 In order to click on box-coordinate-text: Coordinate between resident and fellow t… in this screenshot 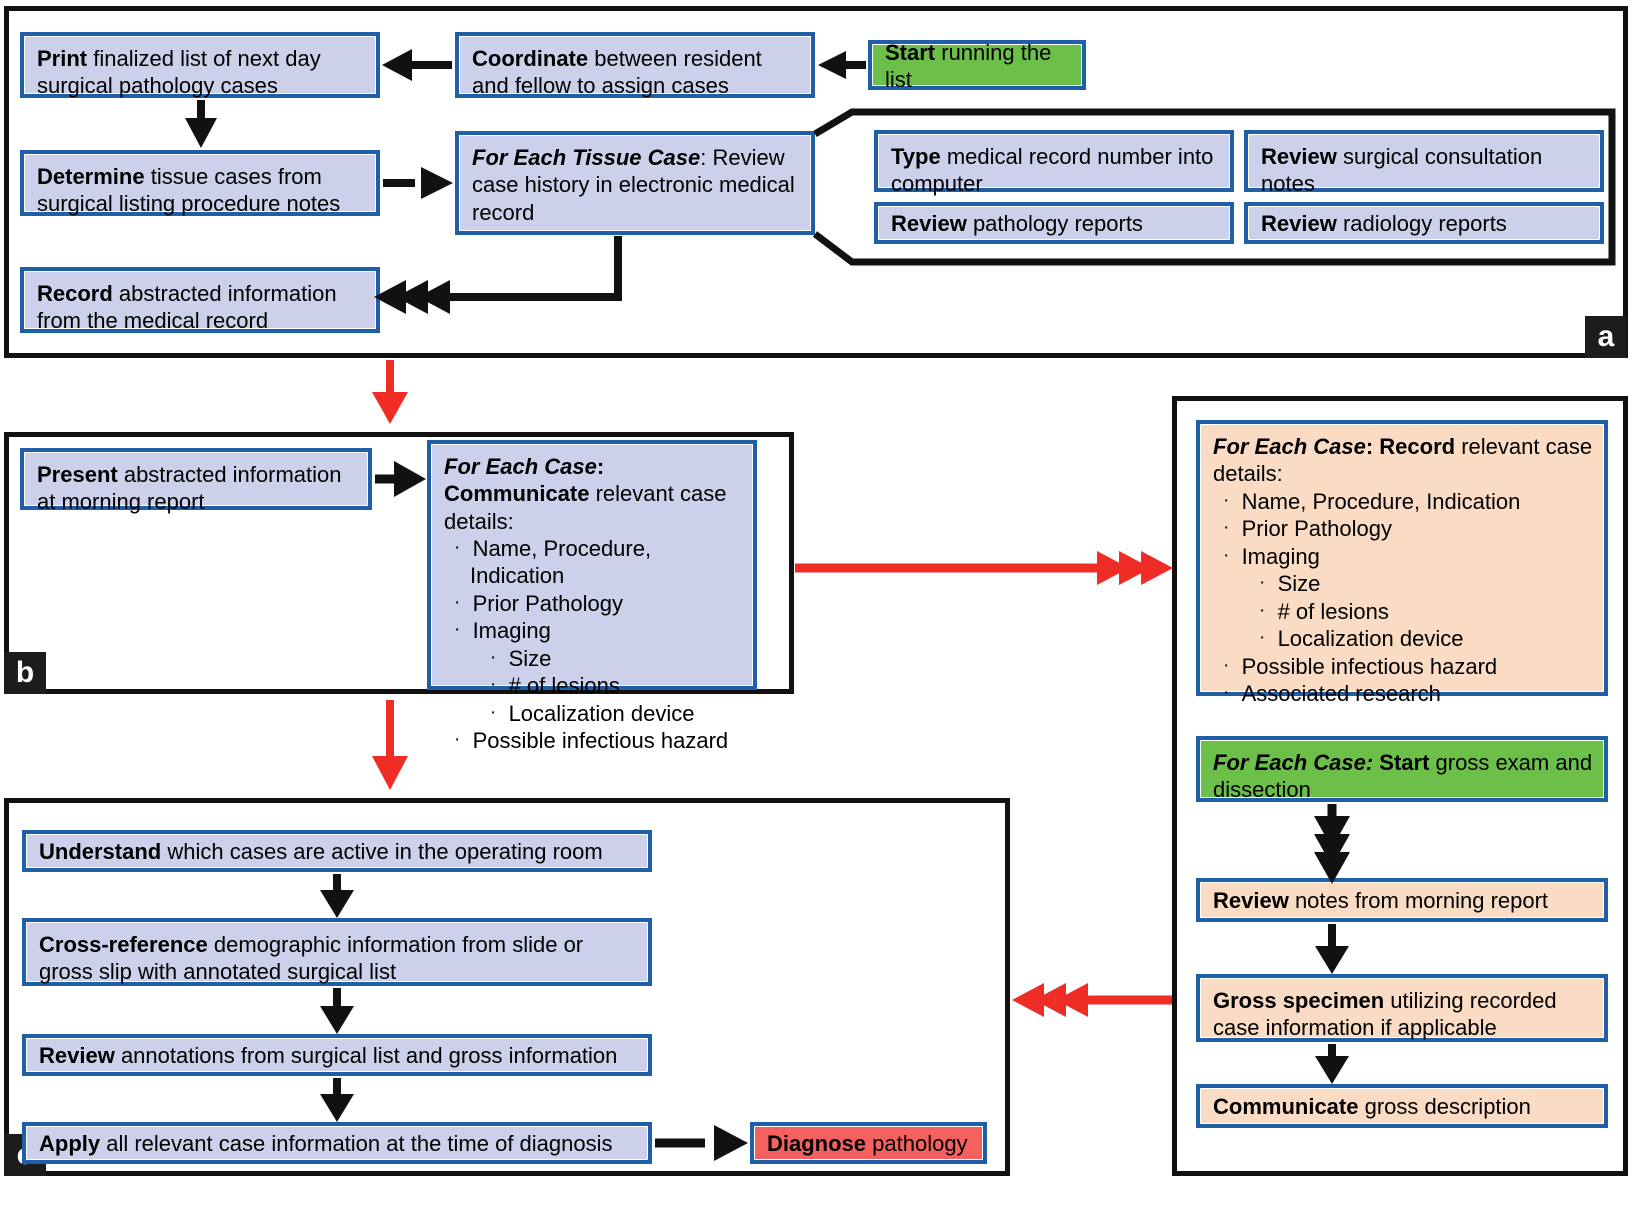, I will do `click(617, 72)`.